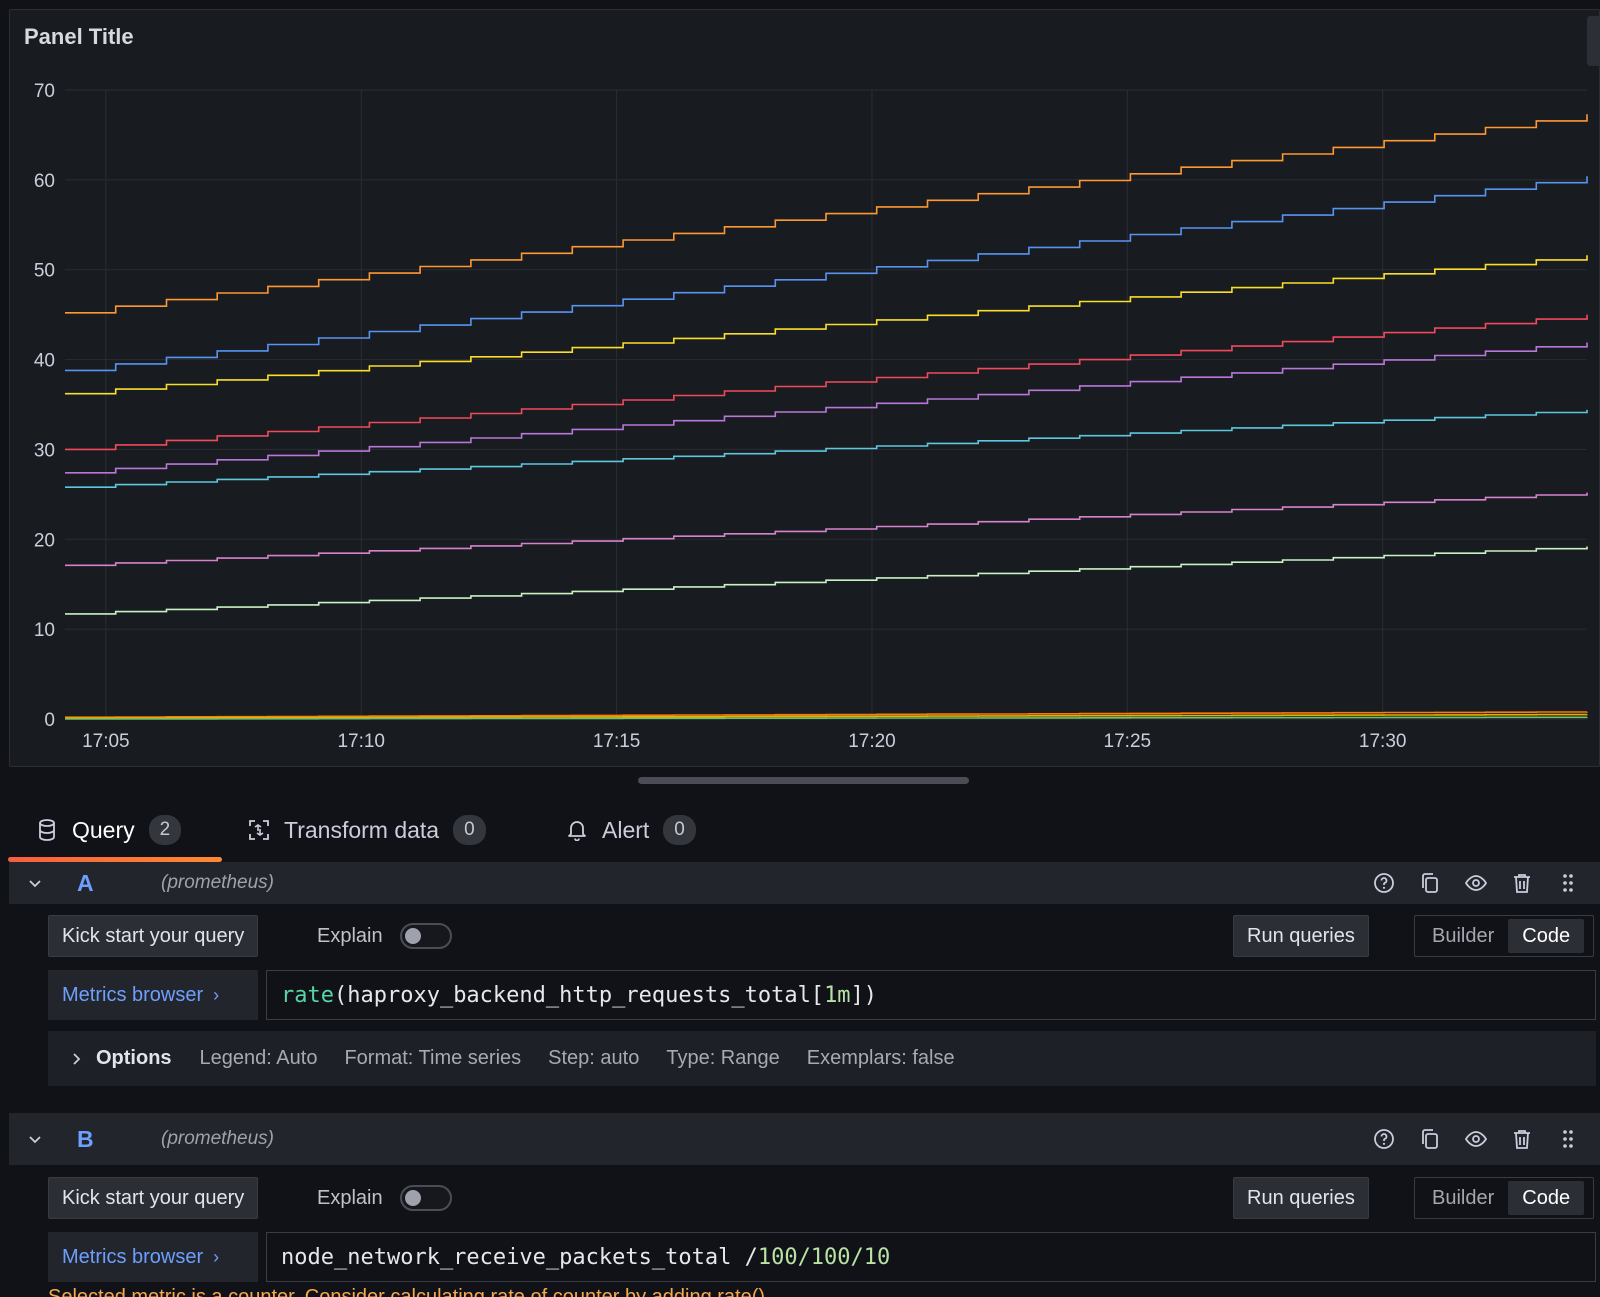 Image resolution: width=1600 pixels, height=1297 pixels. What do you see at coordinates (577, 830) in the screenshot?
I see `bell-icon` at bounding box center [577, 830].